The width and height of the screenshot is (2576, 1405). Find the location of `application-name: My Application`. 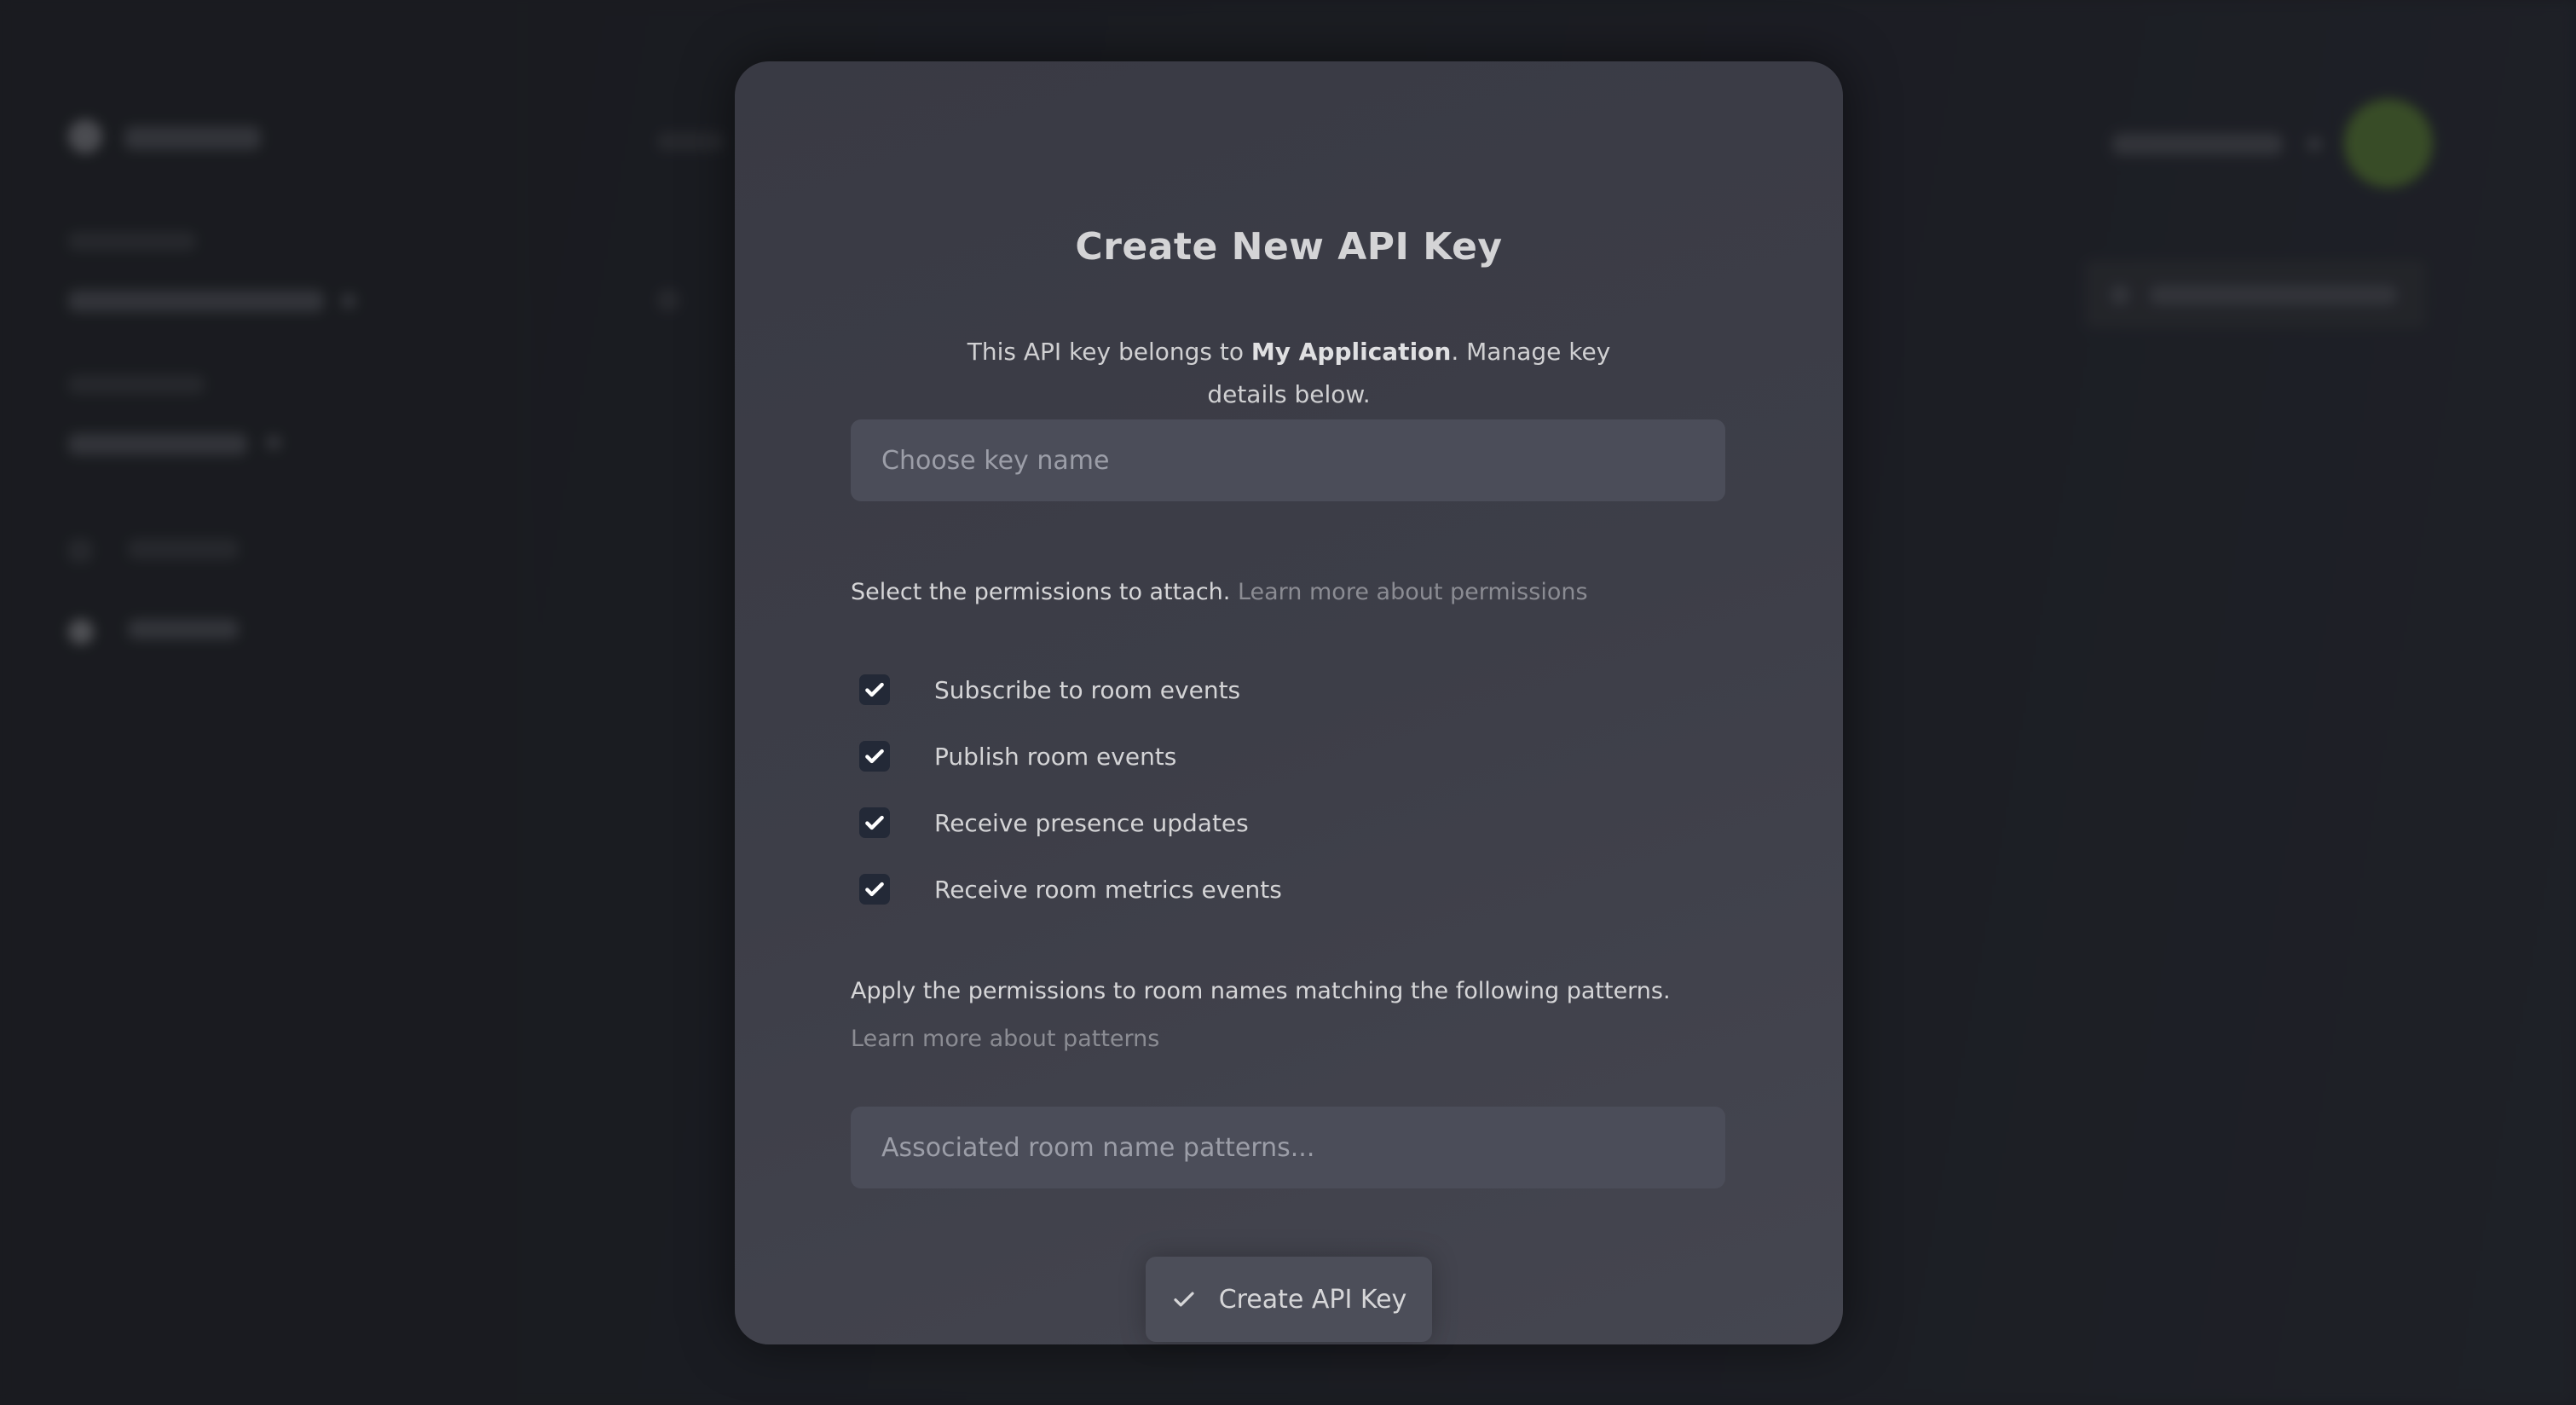

application-name: My Application is located at coordinates (1351, 352).